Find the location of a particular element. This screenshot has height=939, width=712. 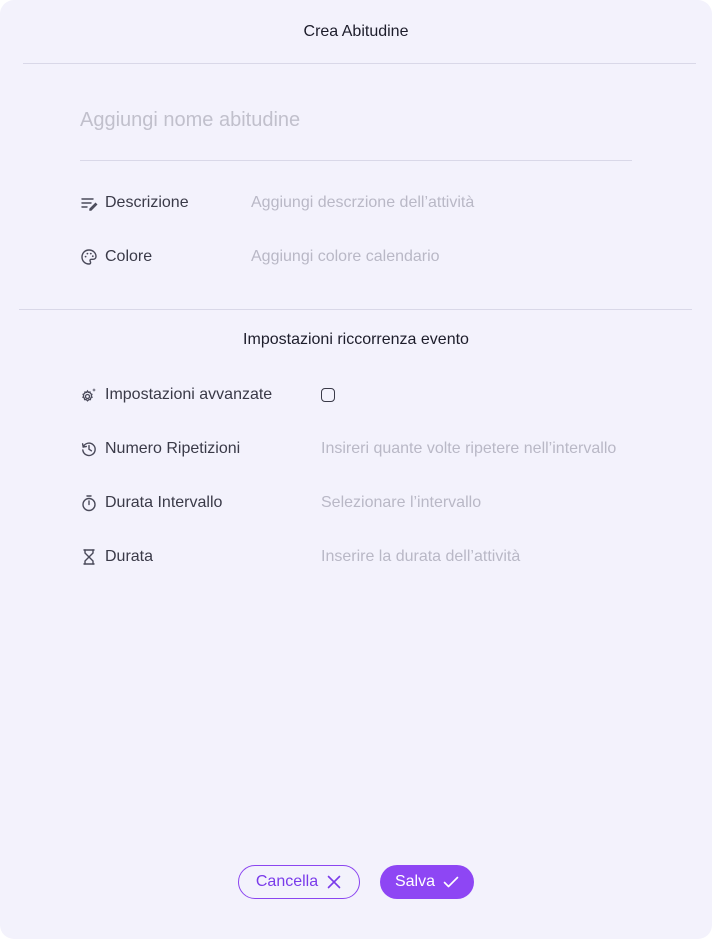

recurrence-section-title: Impostazioni riccorrenza evento is located at coordinates (356, 339).